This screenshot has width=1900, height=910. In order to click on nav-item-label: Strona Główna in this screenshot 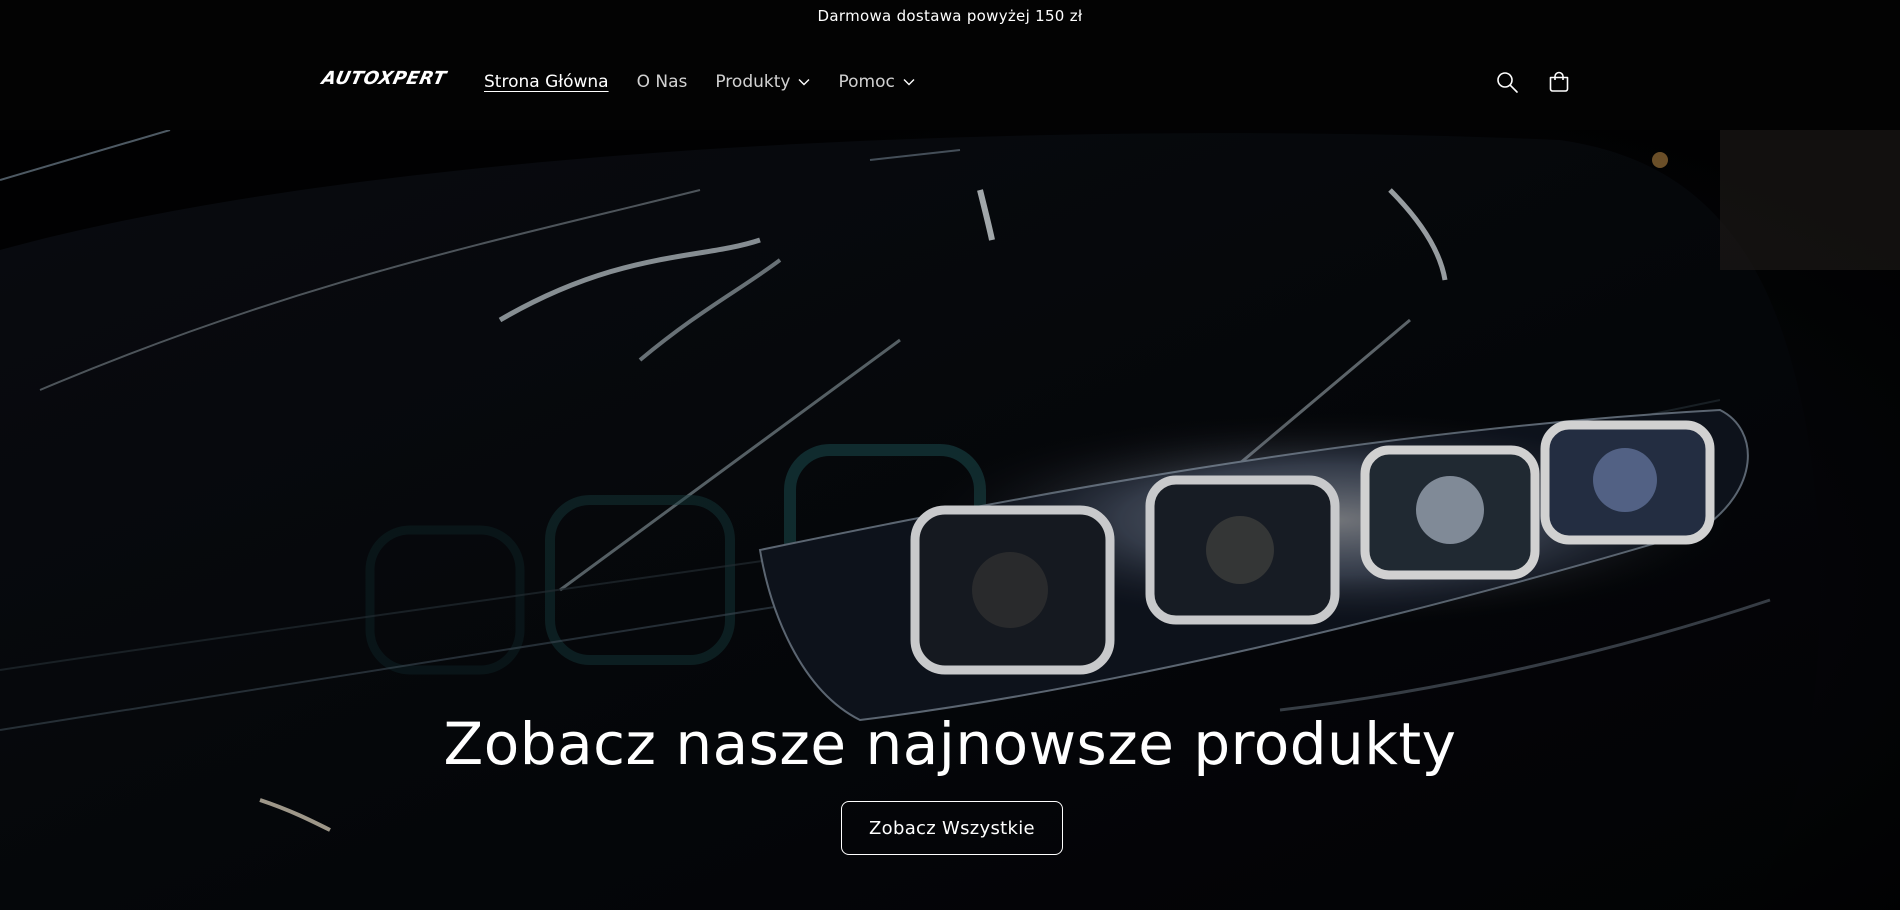, I will do `click(546, 82)`.